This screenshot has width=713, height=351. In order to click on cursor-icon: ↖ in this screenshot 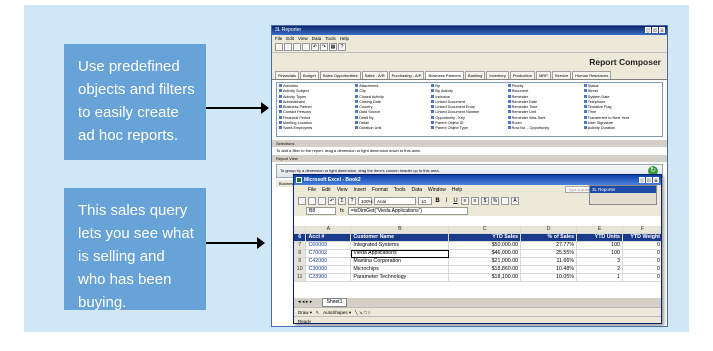, I will do `click(318, 312)`.